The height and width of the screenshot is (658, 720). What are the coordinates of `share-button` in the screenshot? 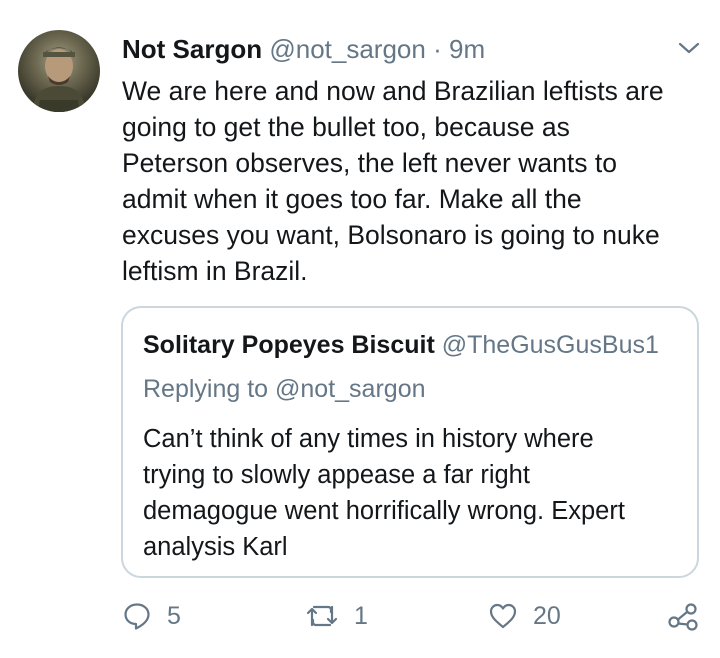 It's located at (683, 616).